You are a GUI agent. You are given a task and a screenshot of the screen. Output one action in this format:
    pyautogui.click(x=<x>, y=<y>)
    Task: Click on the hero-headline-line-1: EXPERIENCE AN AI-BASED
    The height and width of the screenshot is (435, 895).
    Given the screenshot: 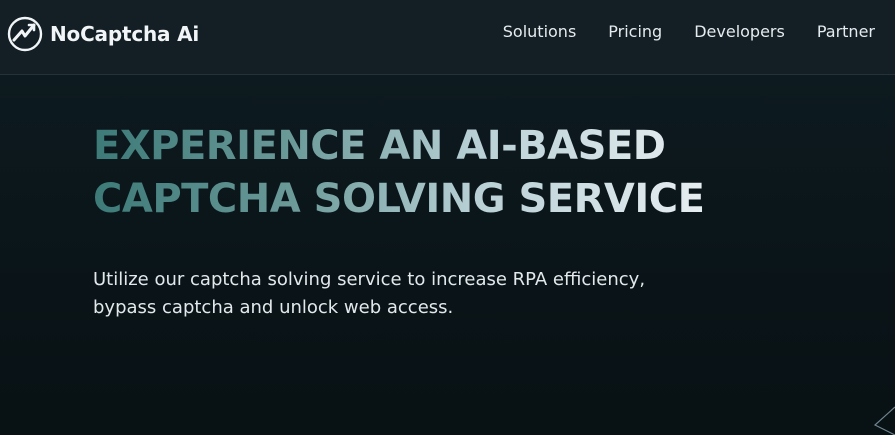 What is the action you would take?
    pyautogui.click(x=379, y=146)
    